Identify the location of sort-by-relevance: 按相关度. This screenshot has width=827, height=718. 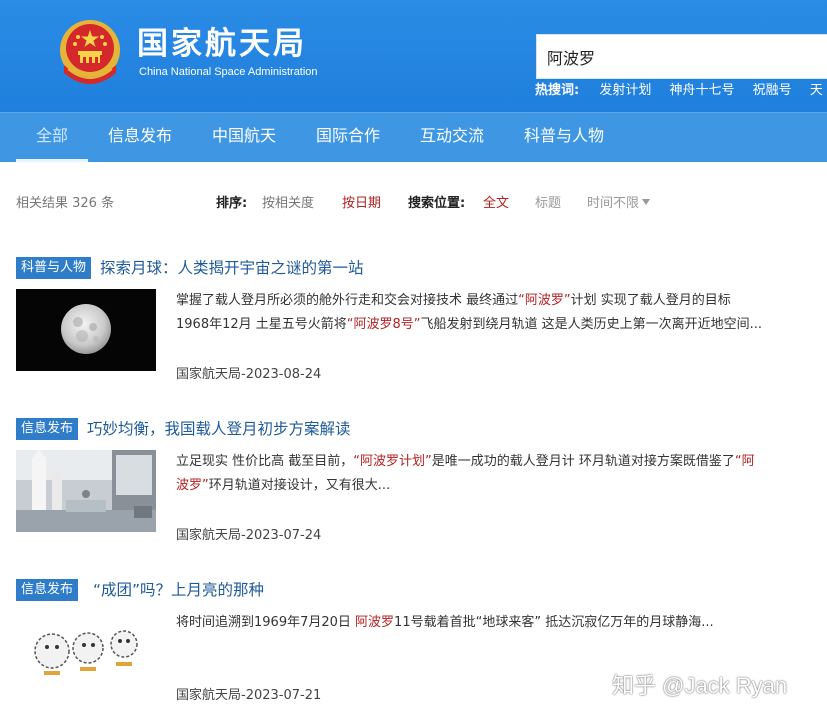
(288, 204).